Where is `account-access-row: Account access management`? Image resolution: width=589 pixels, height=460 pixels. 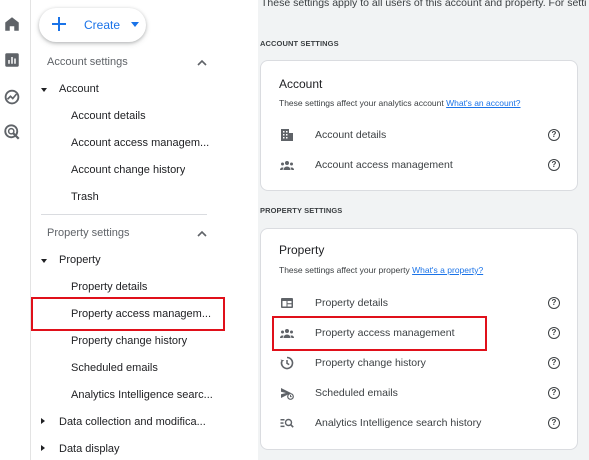
account-access-row: Account access management is located at coordinates (384, 165).